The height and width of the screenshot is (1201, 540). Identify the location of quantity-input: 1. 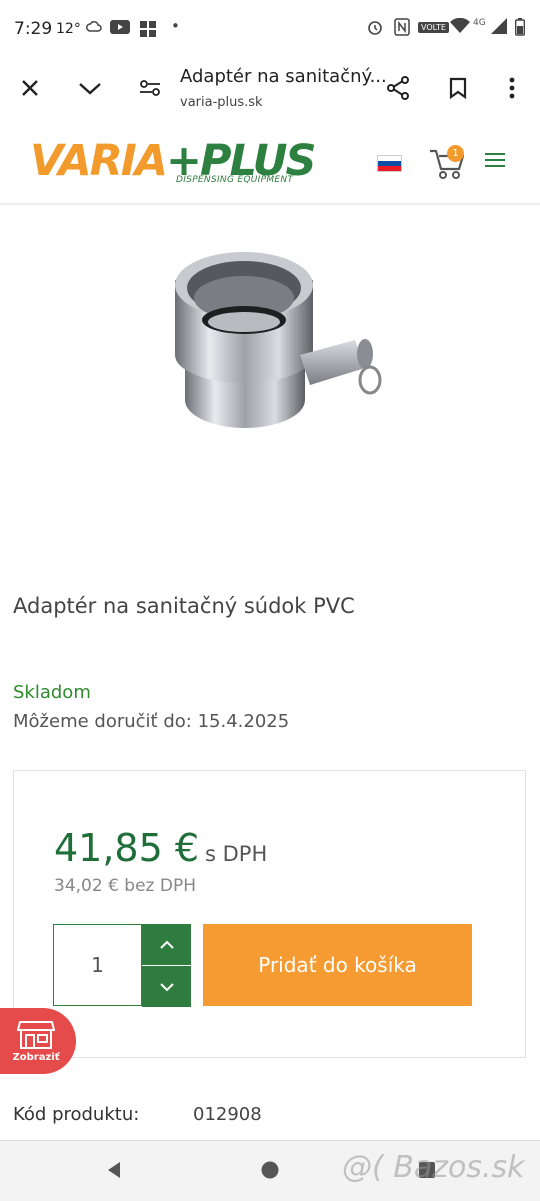
(97, 965).